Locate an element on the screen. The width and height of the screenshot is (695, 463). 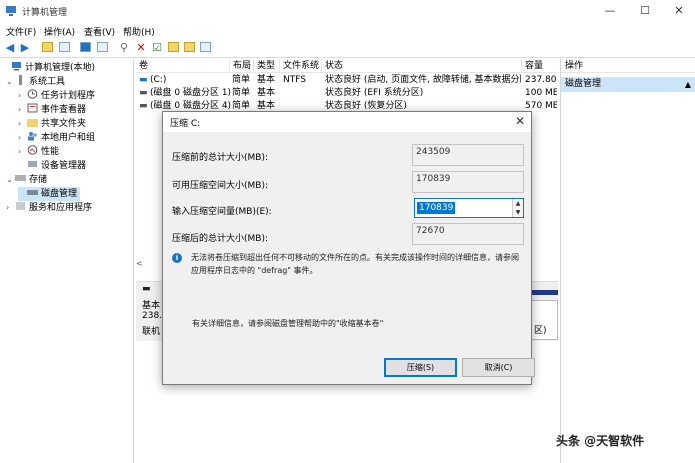
scroll-left-icon: < is located at coordinates (149, 264).